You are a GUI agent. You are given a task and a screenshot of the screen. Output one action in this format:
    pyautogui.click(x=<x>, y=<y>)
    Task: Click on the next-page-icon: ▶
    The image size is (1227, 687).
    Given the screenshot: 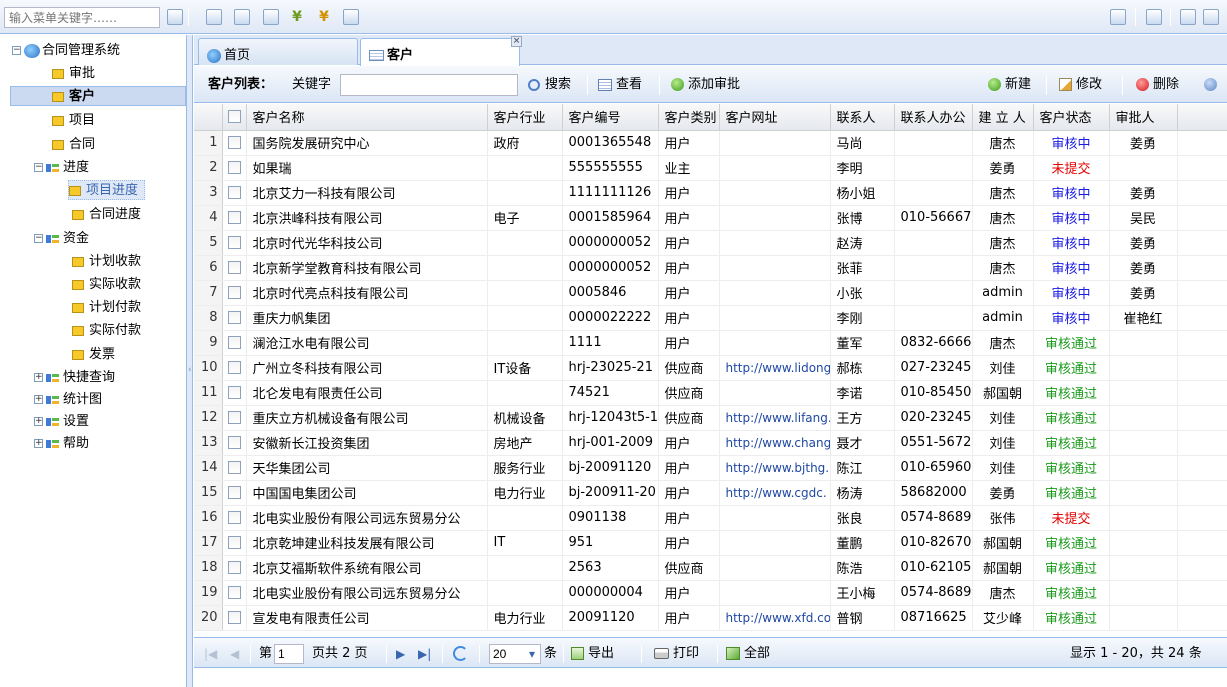 What is the action you would take?
    pyautogui.click(x=400, y=654)
    